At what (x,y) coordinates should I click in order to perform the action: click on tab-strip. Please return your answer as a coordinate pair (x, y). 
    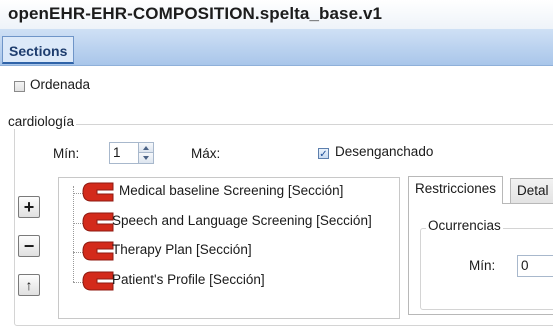
    Looking at the image, I should click on (276, 47).